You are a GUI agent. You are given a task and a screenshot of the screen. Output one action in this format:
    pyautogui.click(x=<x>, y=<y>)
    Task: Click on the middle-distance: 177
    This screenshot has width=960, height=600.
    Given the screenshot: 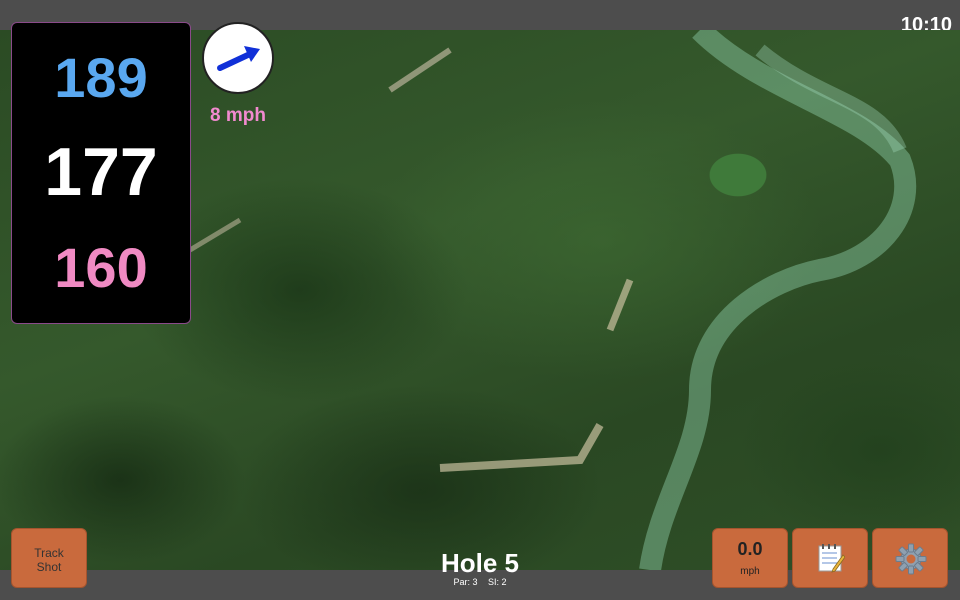 What is the action you would take?
    pyautogui.click(x=101, y=172)
    